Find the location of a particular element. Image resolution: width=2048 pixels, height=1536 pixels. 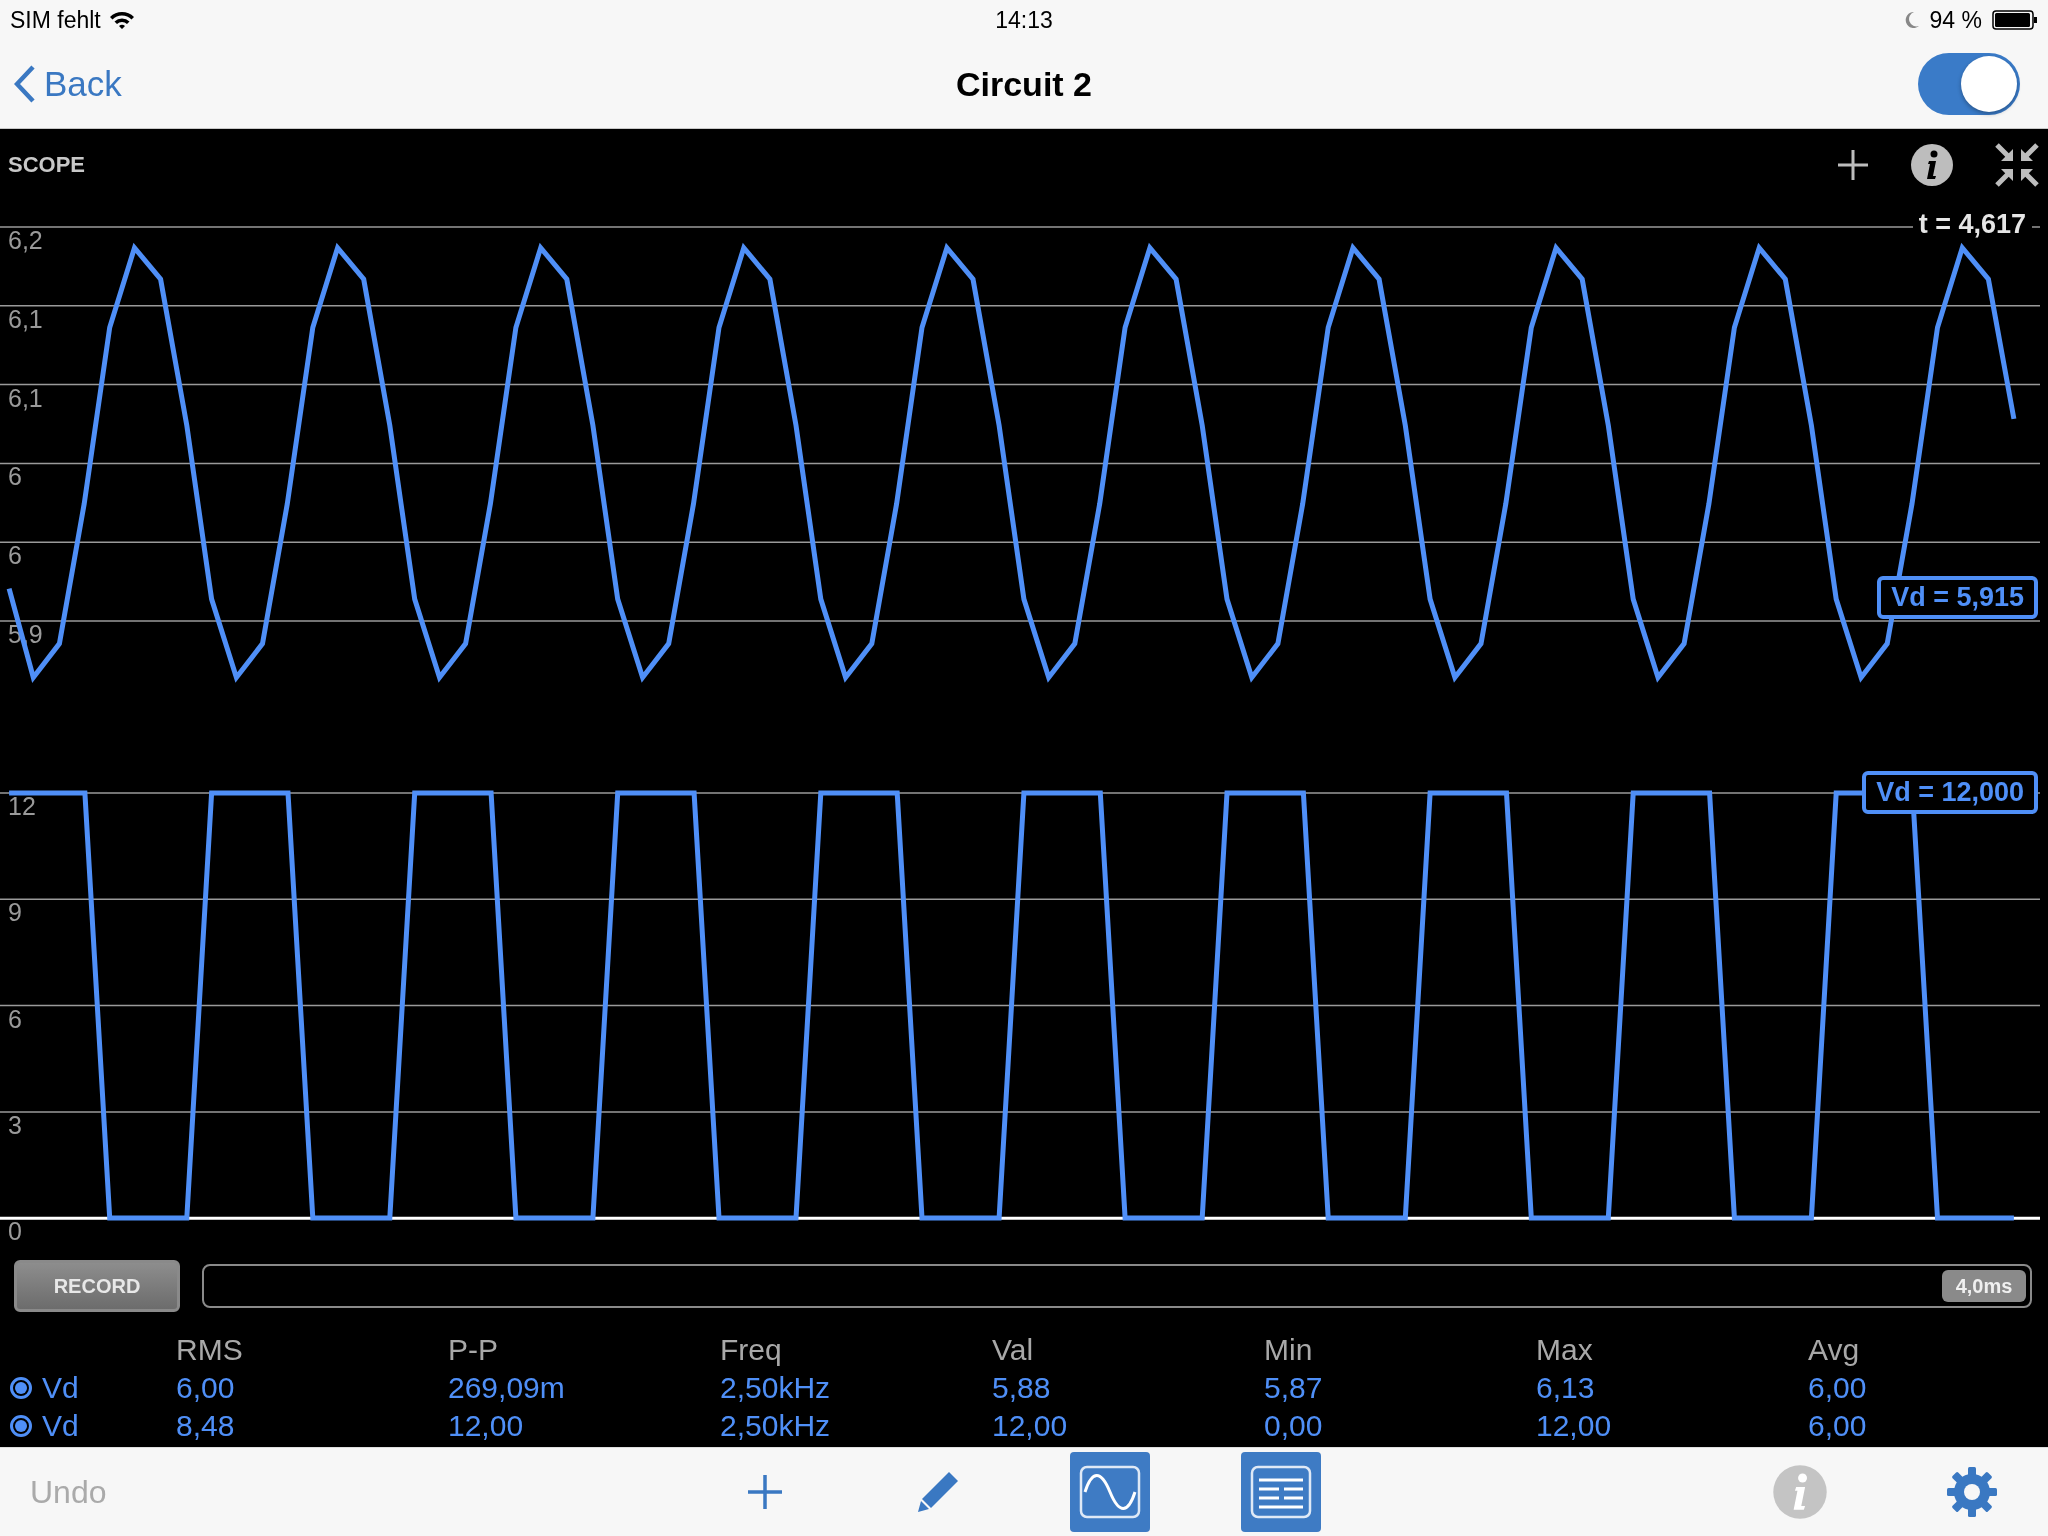

collapse-icon is located at coordinates (2017, 165).